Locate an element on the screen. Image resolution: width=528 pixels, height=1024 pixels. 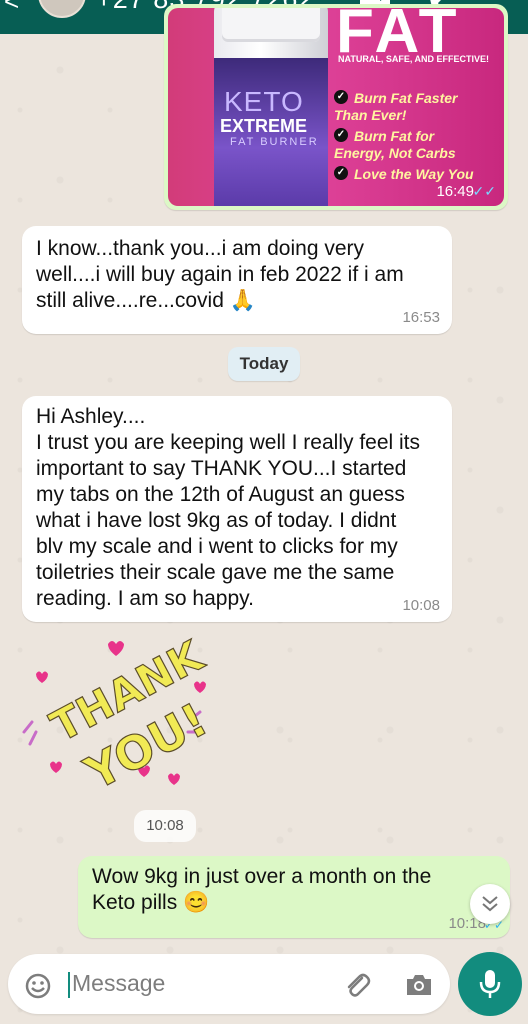
bottle-brand: KETO is located at coordinates (264, 101).